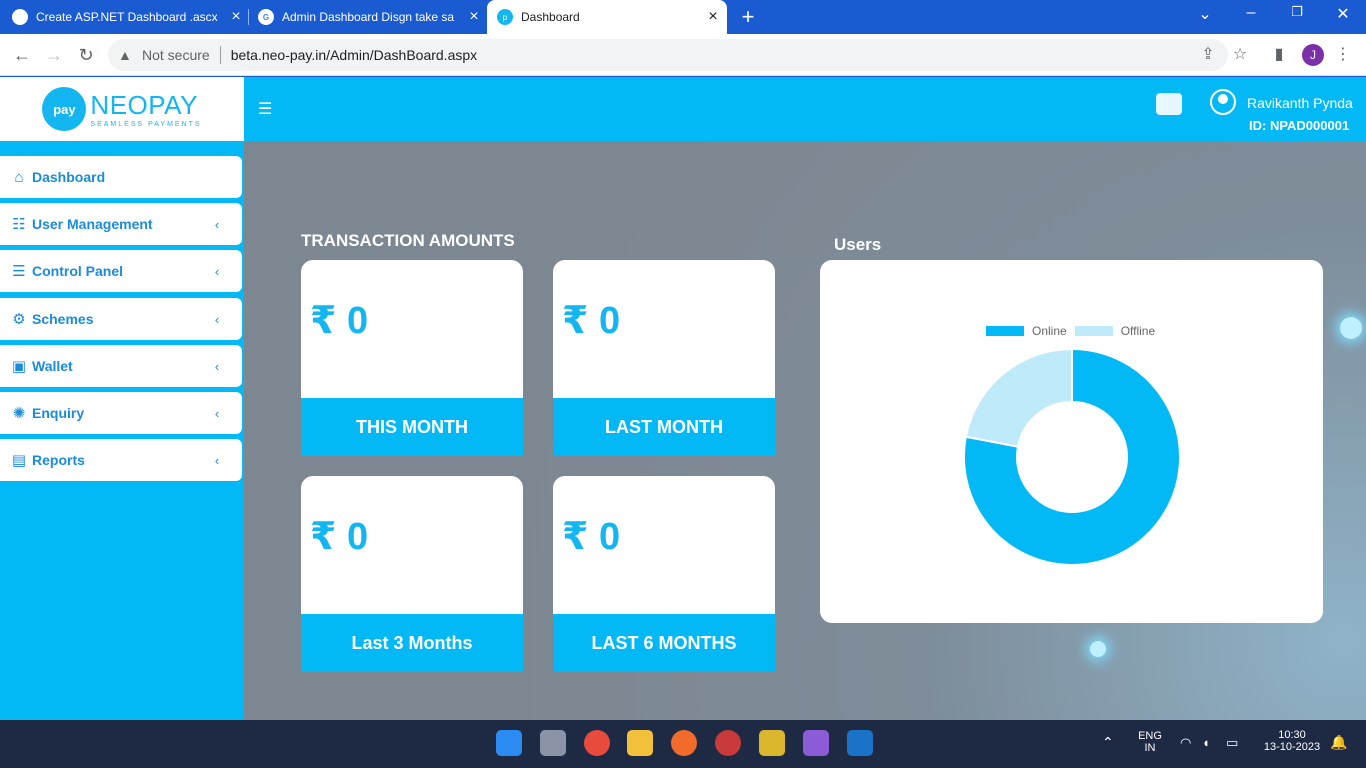 The width and height of the screenshot is (1366, 768). I want to click on divider, so click(220, 55).